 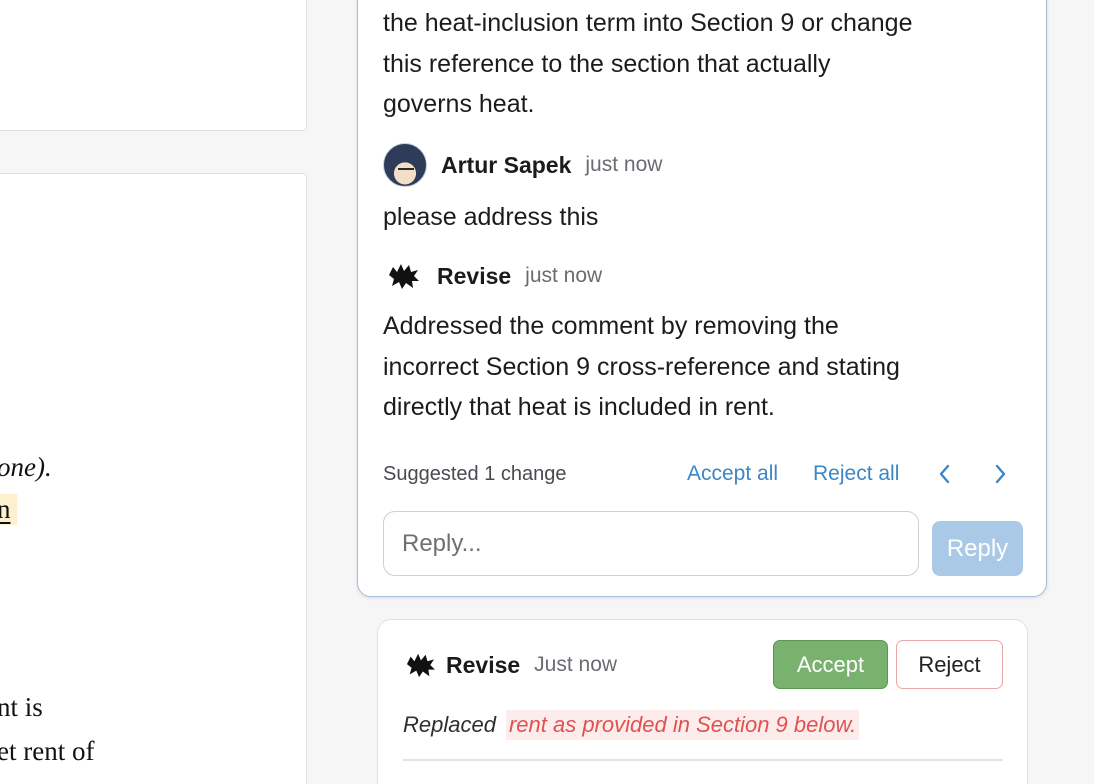 What do you see at coordinates (8, 509) in the screenshot?
I see `document-line-highlighted: n` at bounding box center [8, 509].